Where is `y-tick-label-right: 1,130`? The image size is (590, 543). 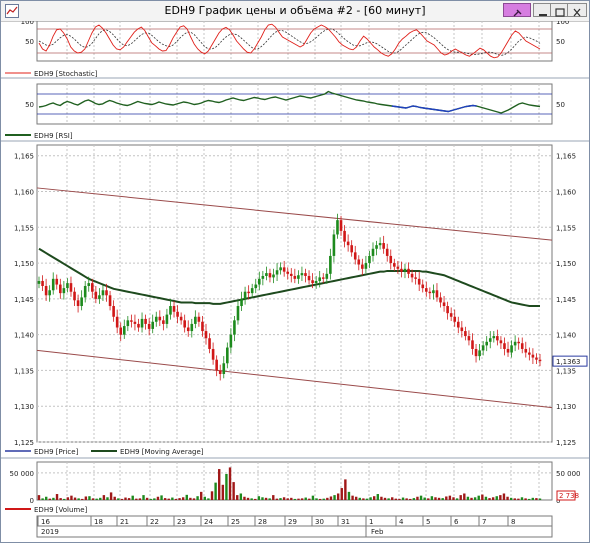 y-tick-label-right: 1,130 is located at coordinates (566, 407).